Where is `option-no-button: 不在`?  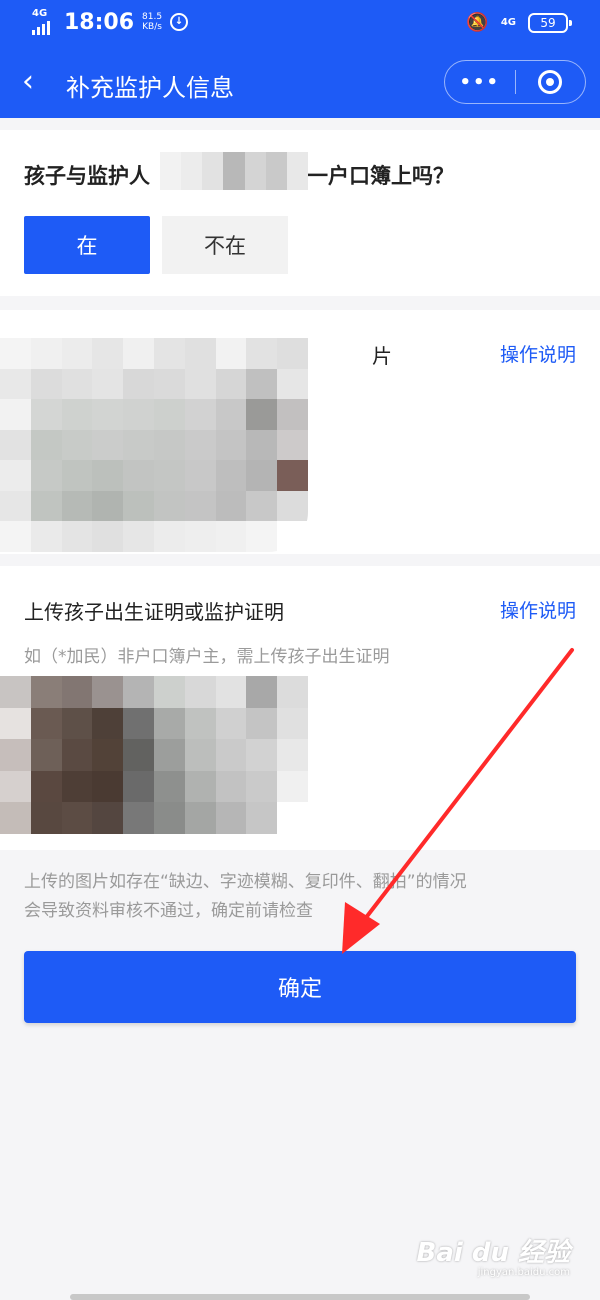
option-no-button: 不在 is located at coordinates (225, 245).